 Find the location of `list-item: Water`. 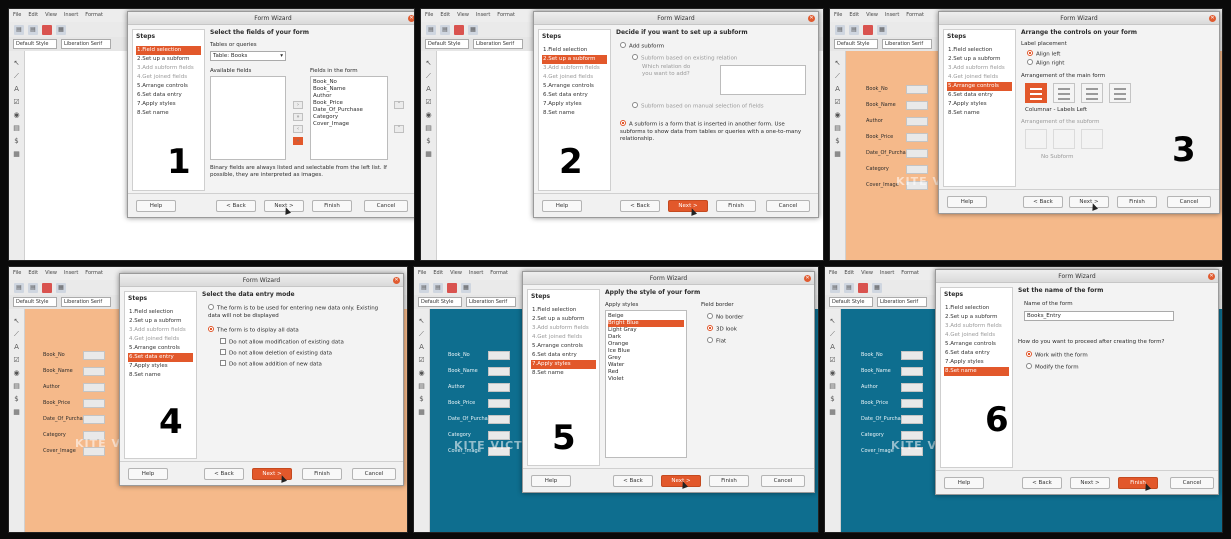

list-item: Water is located at coordinates (646, 365).